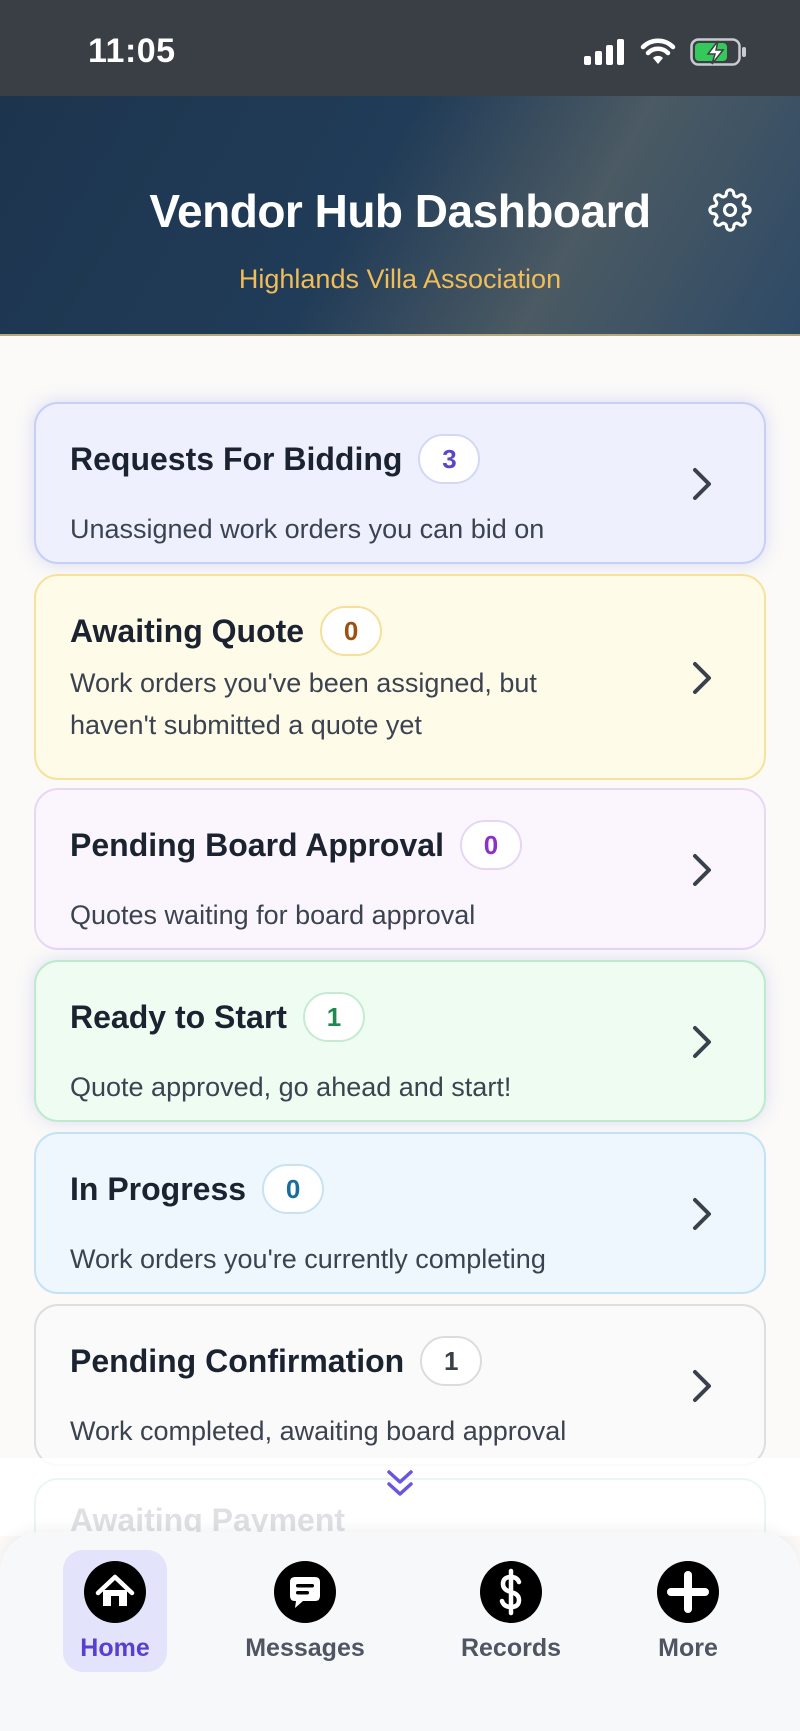 The height and width of the screenshot is (1731, 800). I want to click on card-title: Ready to Start, so click(178, 1016).